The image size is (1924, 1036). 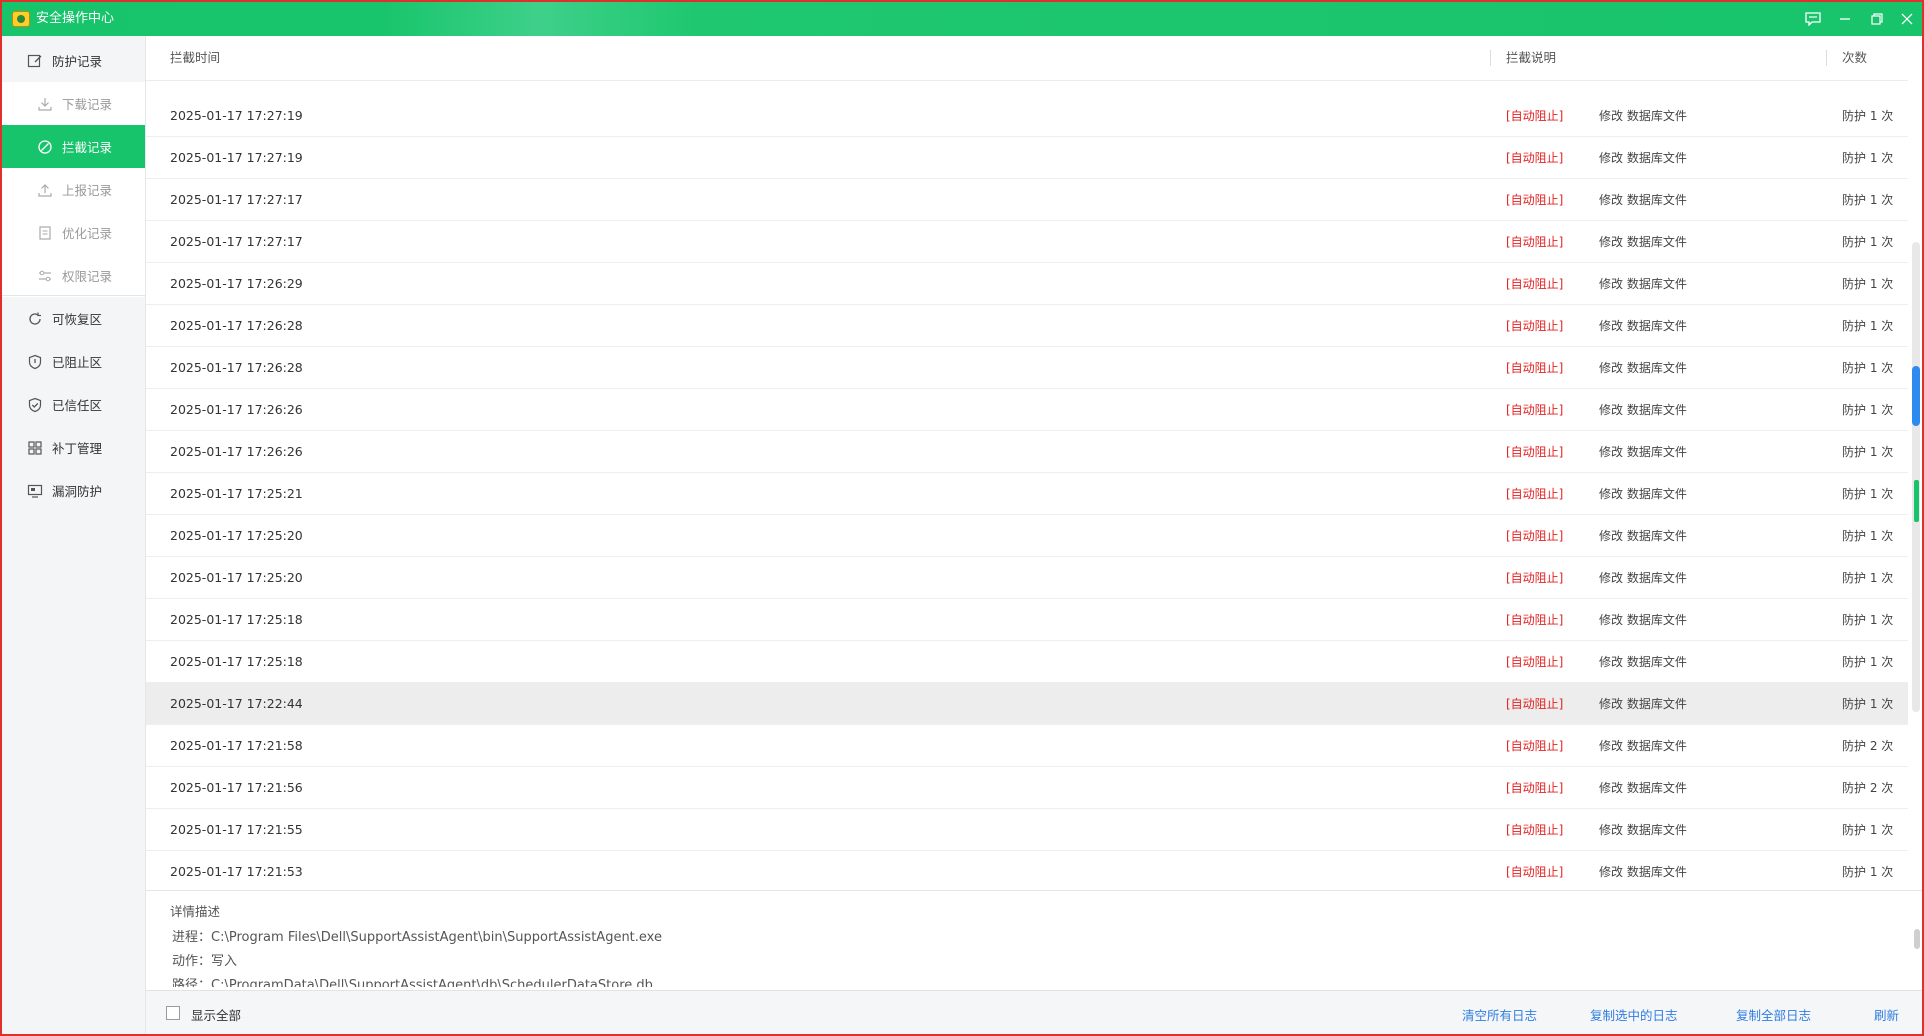 I want to click on sidebar-item-label: 上报记录, so click(x=87, y=190).